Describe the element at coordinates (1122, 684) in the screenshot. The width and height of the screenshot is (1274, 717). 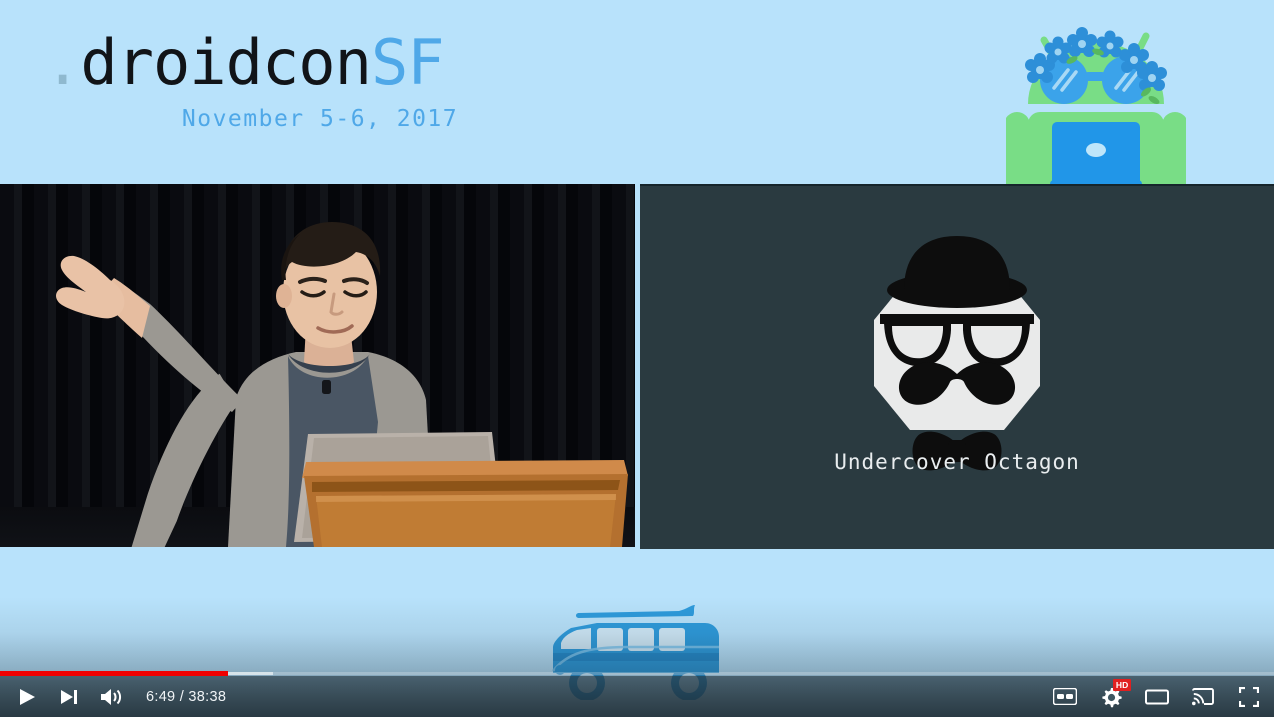
I see `quality-hd-badge: HD` at that location.